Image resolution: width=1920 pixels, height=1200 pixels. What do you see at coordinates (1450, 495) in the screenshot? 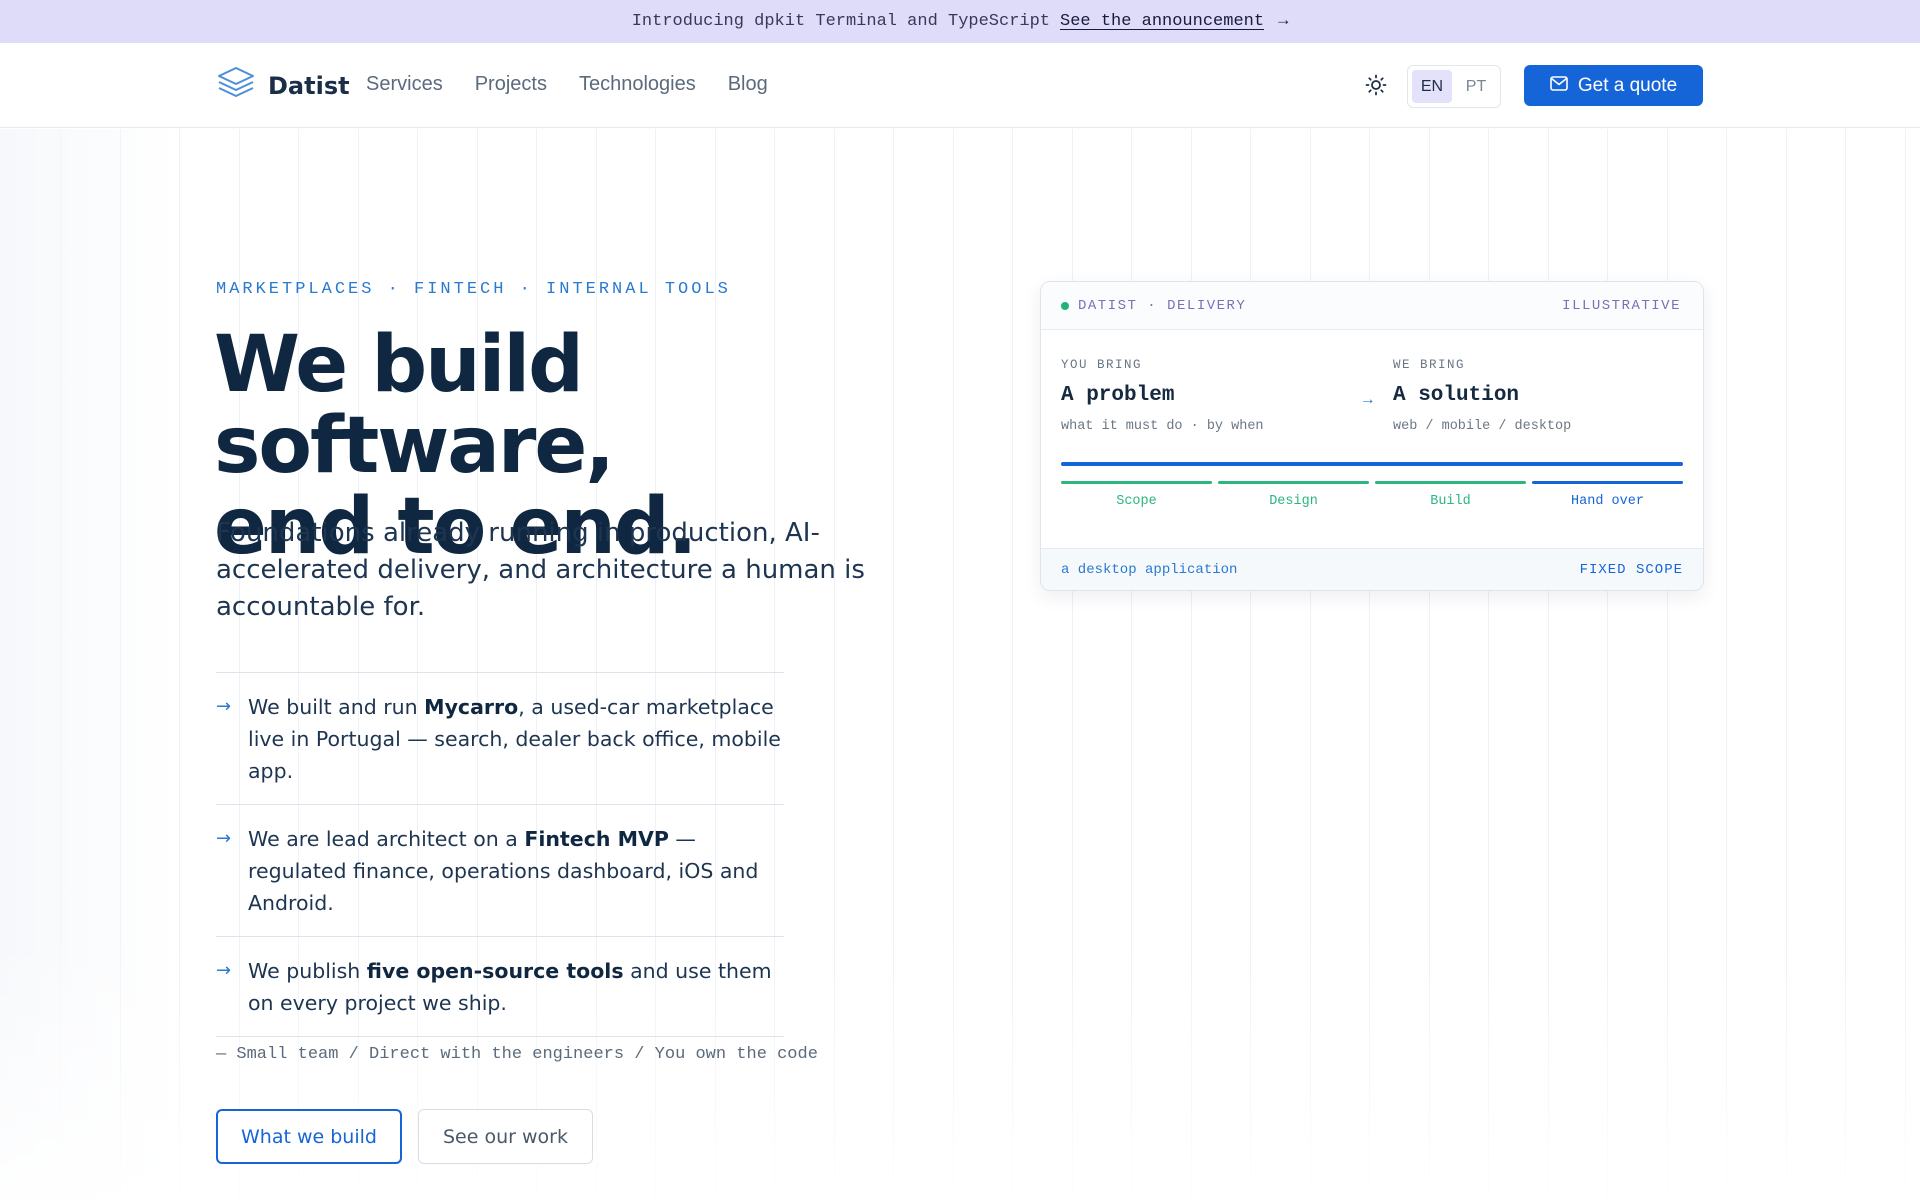
I see `phase-build: Build` at bounding box center [1450, 495].